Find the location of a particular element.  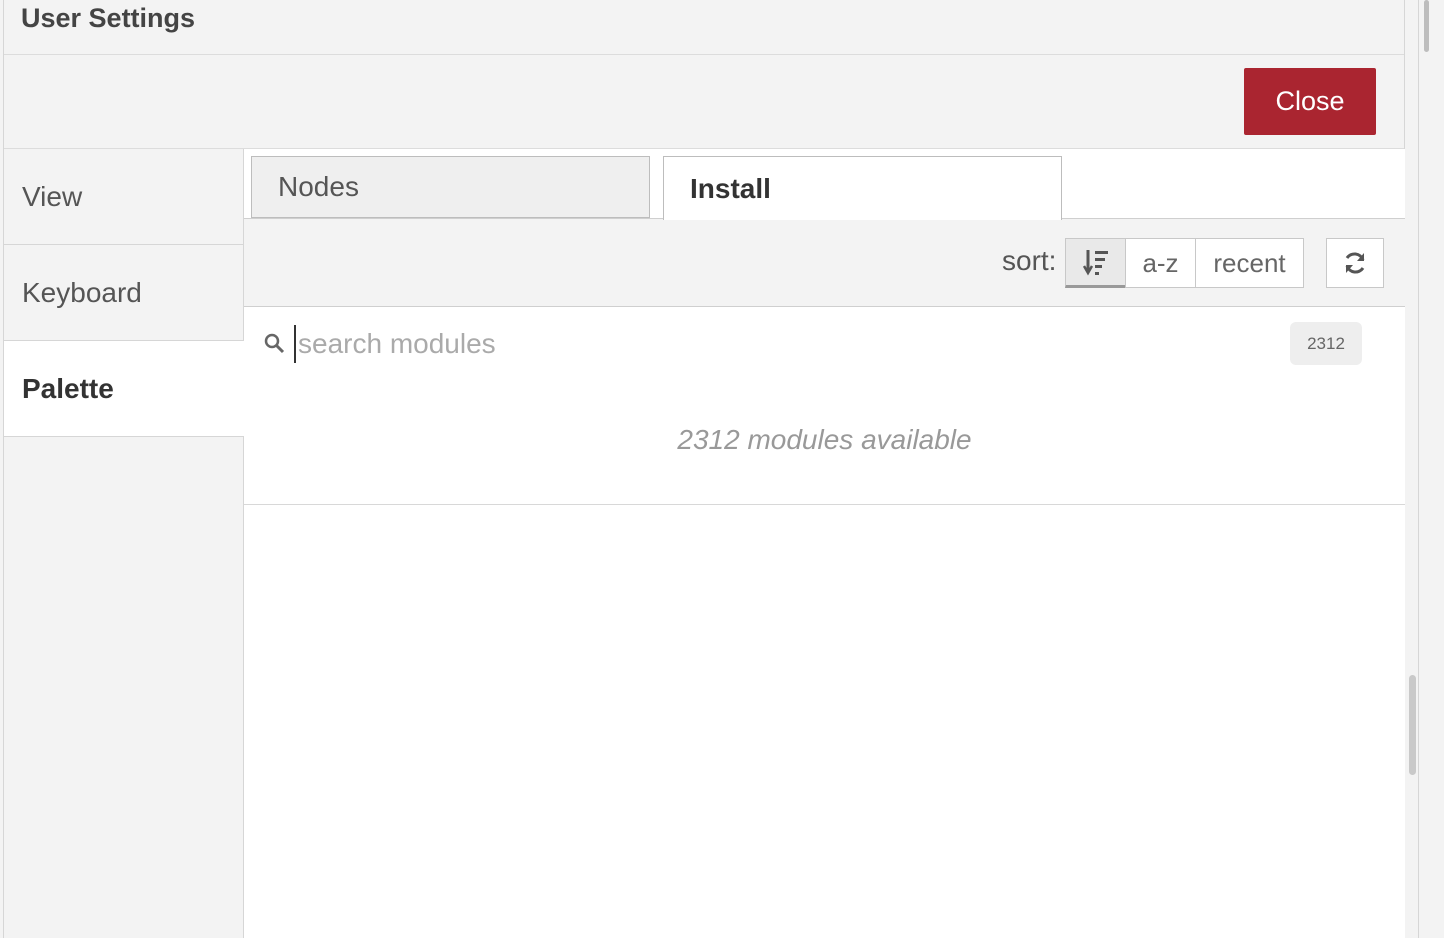

refresh-icon is located at coordinates (1355, 263).